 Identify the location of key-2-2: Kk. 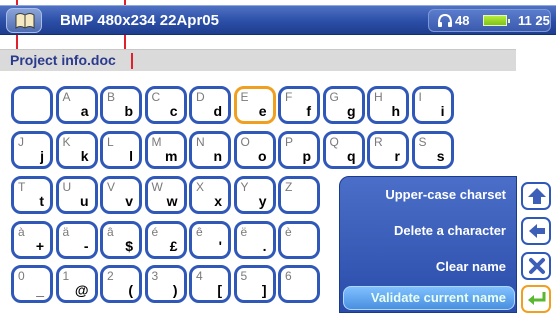
(76, 150).